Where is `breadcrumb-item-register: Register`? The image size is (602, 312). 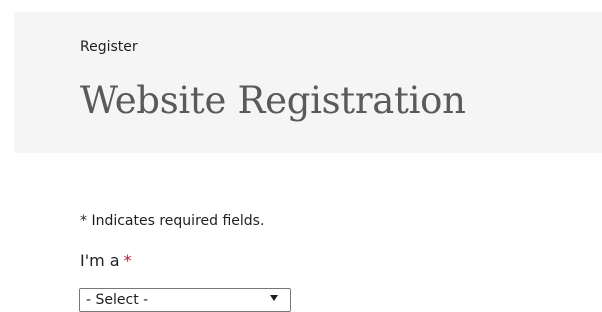
breadcrumb-item-register: Register is located at coordinates (109, 47).